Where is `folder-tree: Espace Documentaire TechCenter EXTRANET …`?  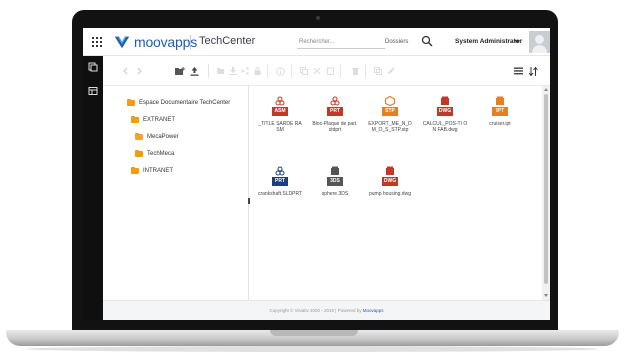
folder-tree: Espace Documentaire TechCenter EXTRANET … is located at coordinates (176, 193).